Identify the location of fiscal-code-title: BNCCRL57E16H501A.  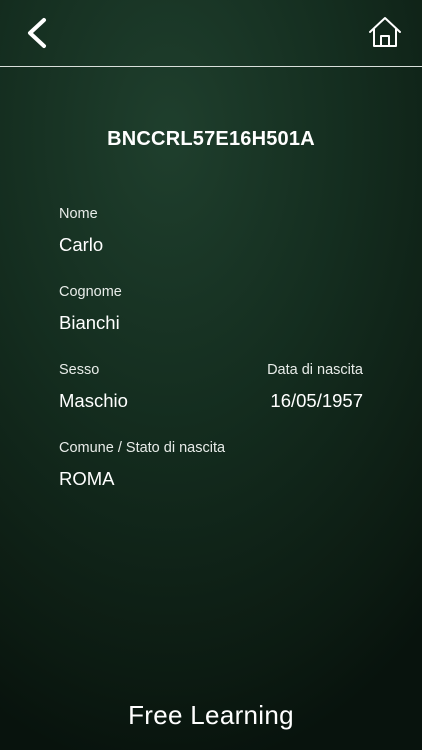
(211, 139).